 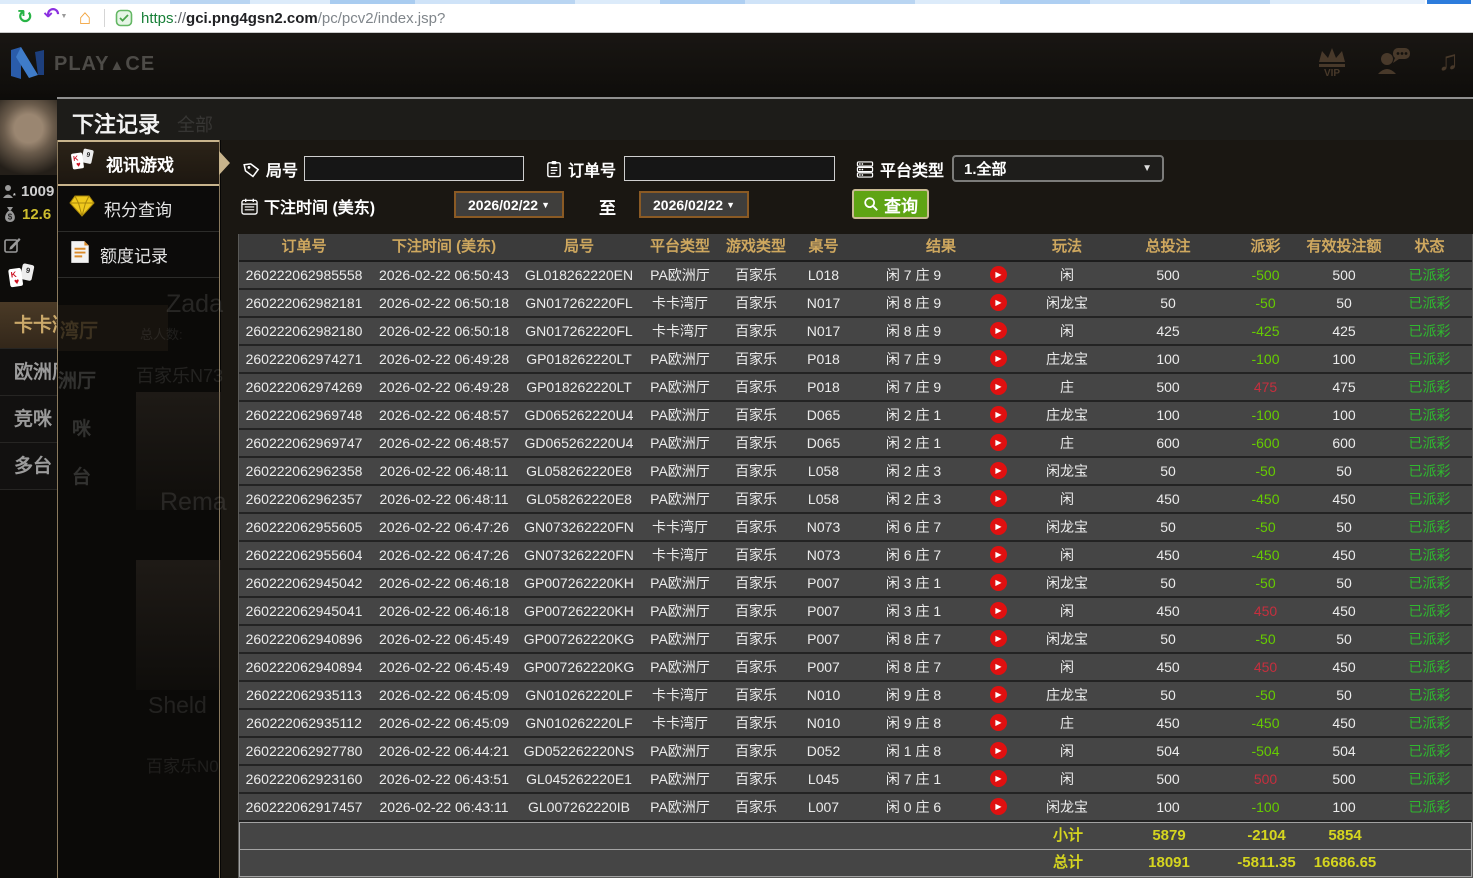 I want to click on empty-cell, so click(x=1429, y=863).